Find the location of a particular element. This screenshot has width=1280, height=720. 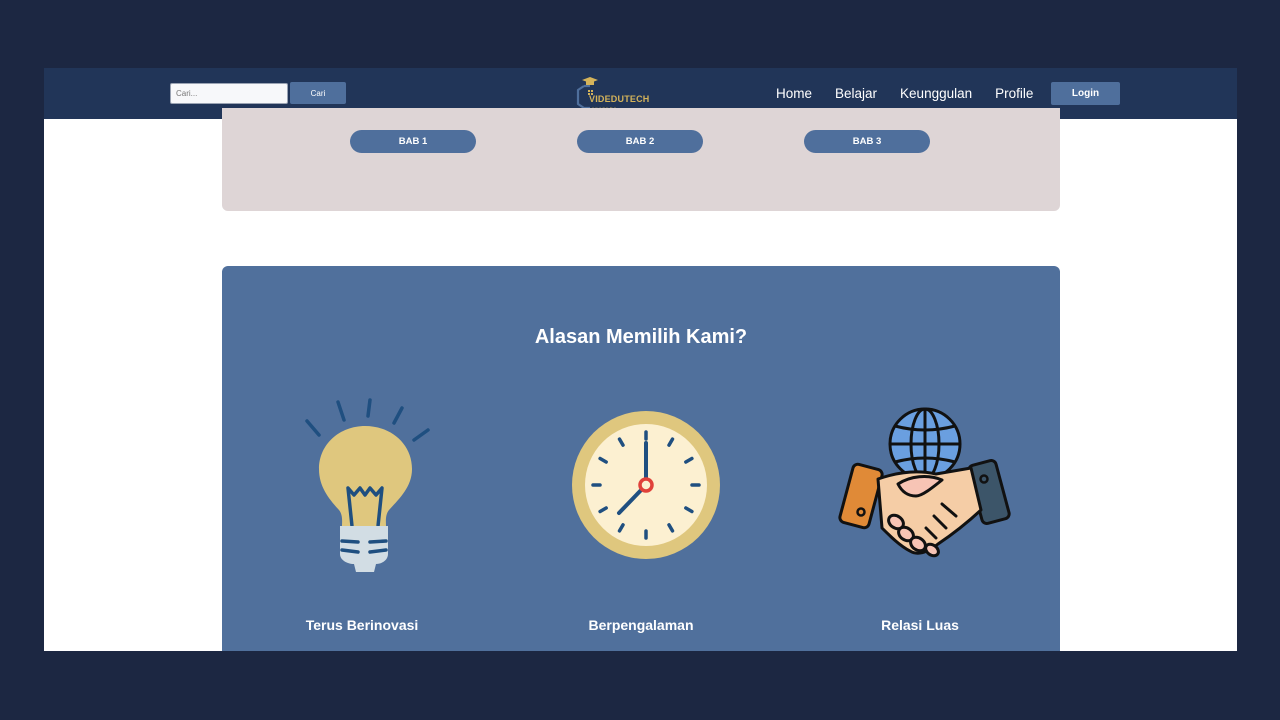

nav-link-profile: Profile is located at coordinates (1014, 93).